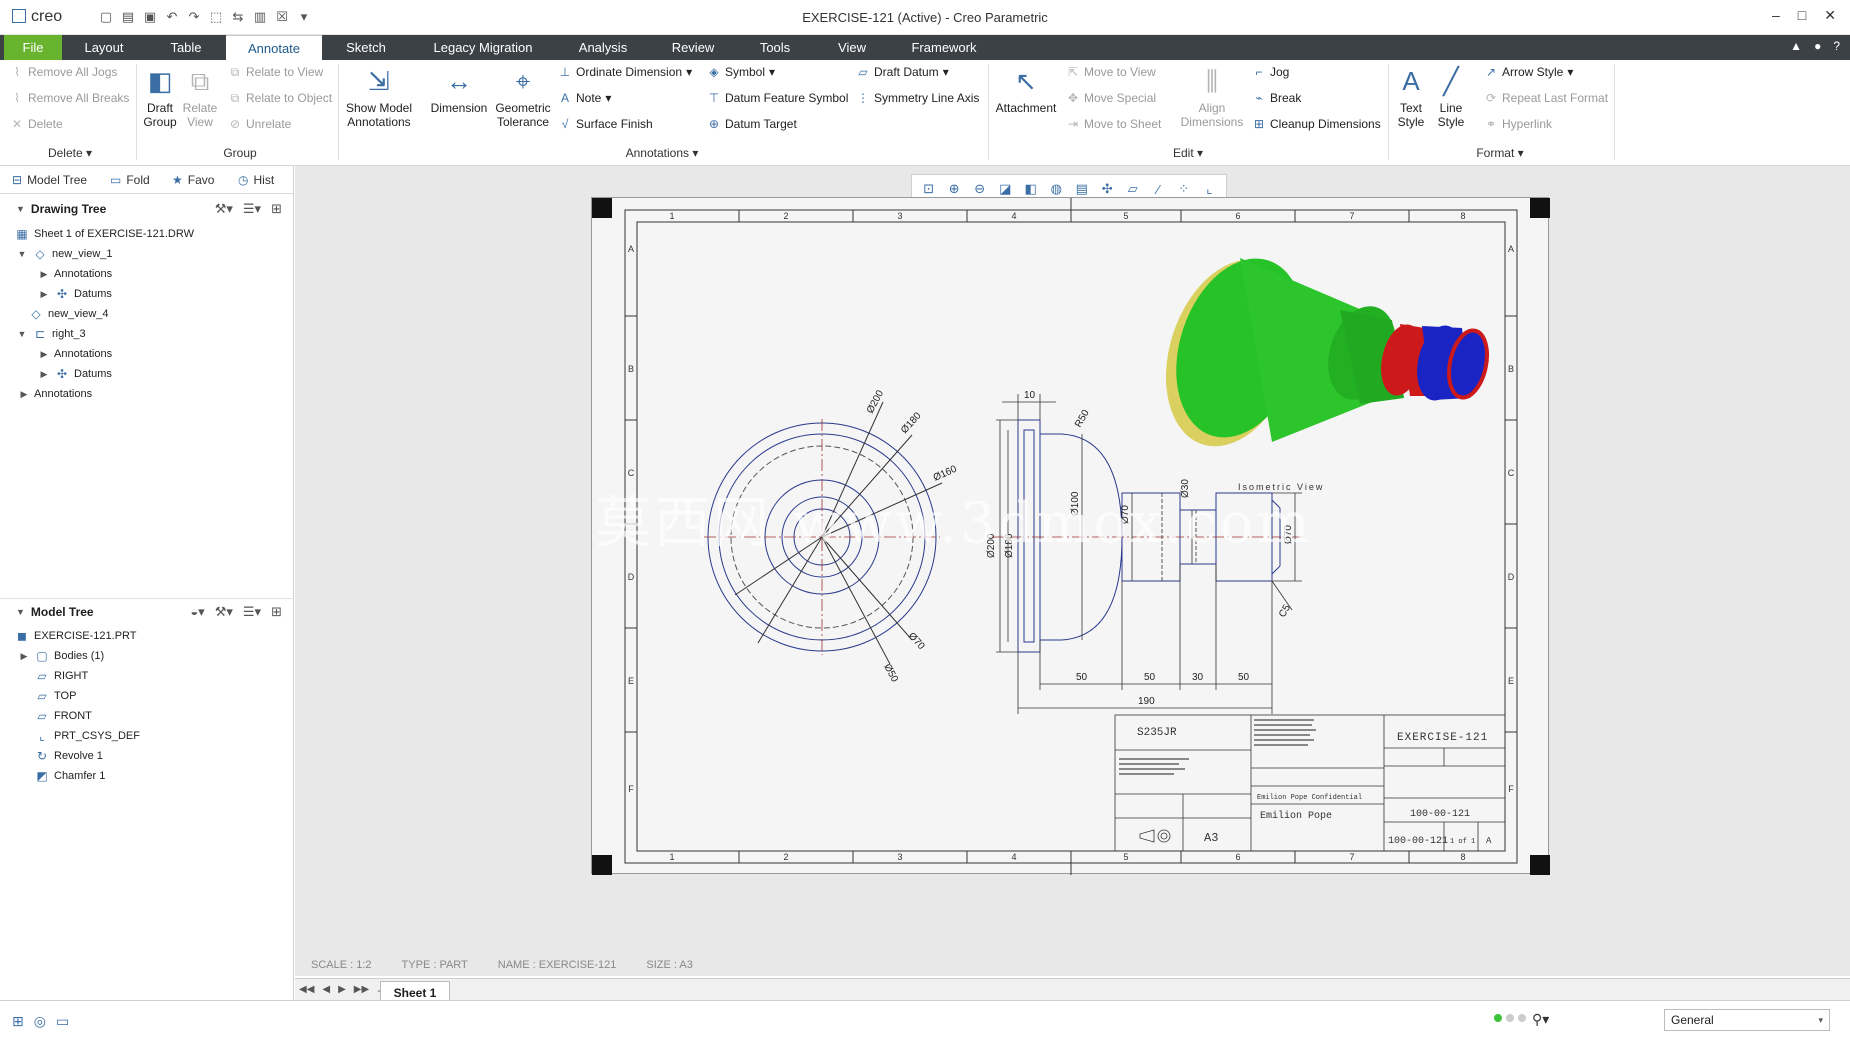 The image size is (1850, 1040). I want to click on tab-view: View, so click(852, 47).